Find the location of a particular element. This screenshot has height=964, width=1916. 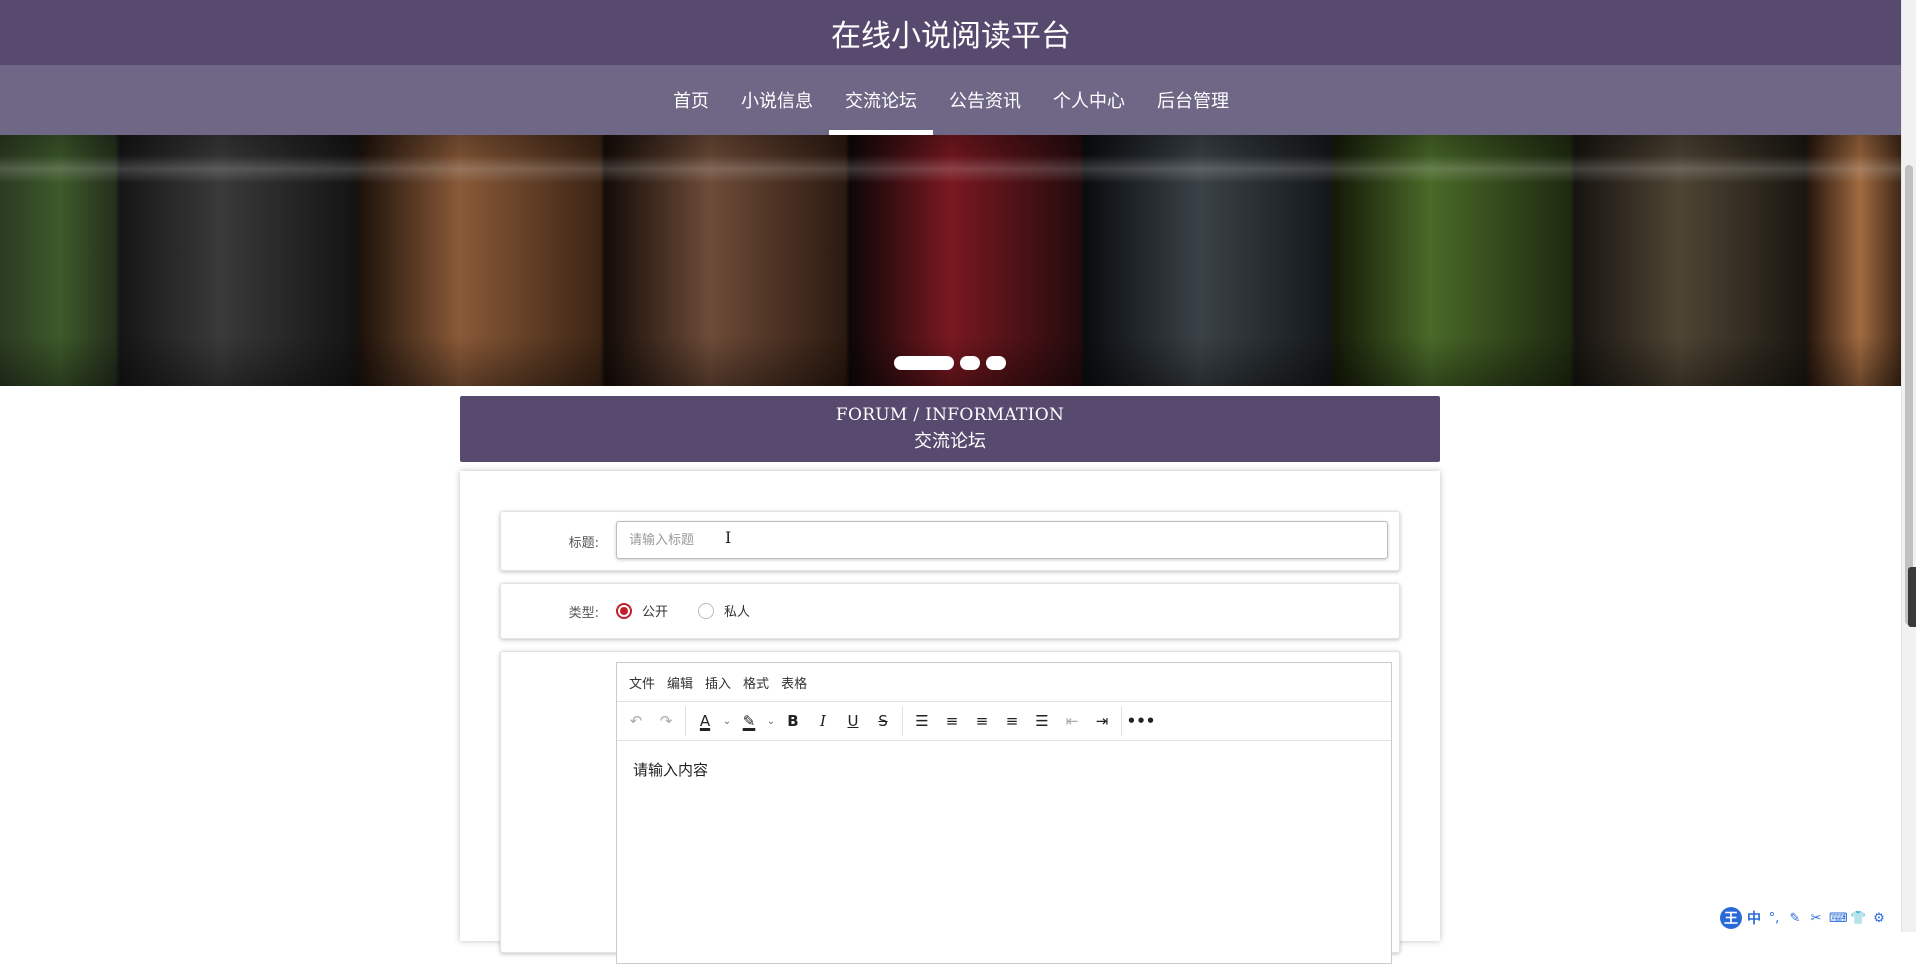

scissors-icon: ✂ is located at coordinates (1816, 918).